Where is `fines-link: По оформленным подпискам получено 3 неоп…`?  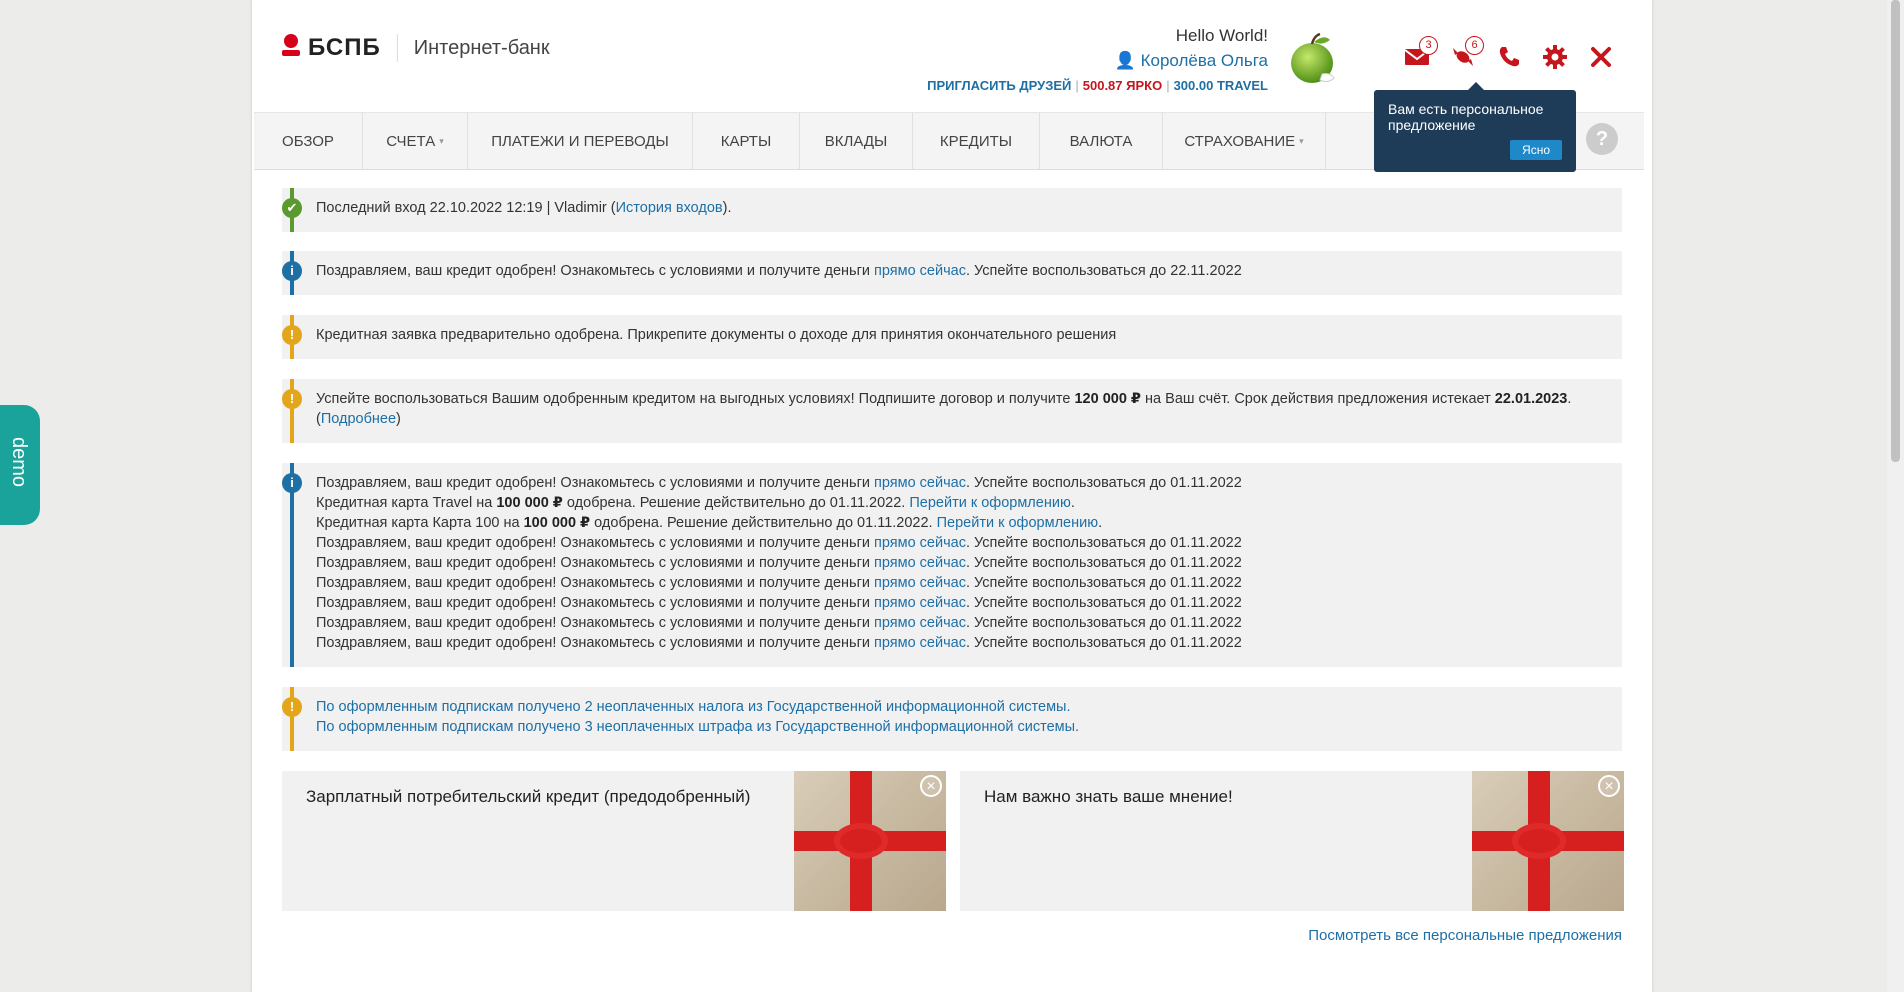
fines-link: По оформленным подпискам получено 3 неоп… is located at coordinates (697, 727).